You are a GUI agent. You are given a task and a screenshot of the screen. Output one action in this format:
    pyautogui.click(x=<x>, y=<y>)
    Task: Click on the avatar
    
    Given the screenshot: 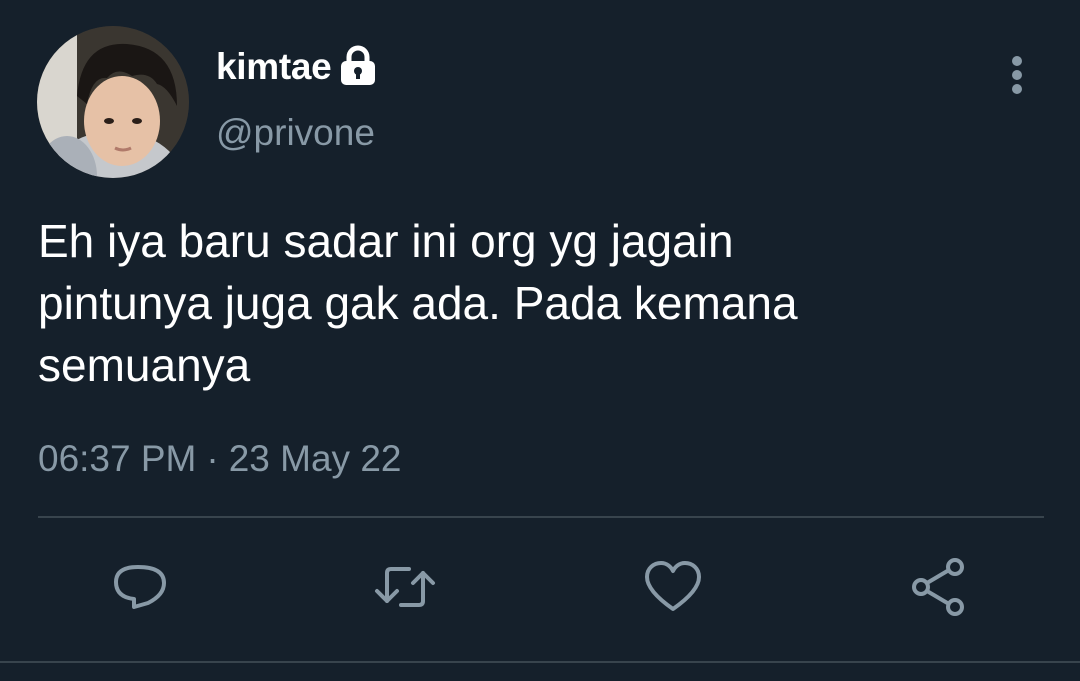 What is the action you would take?
    pyautogui.click(x=113, y=102)
    